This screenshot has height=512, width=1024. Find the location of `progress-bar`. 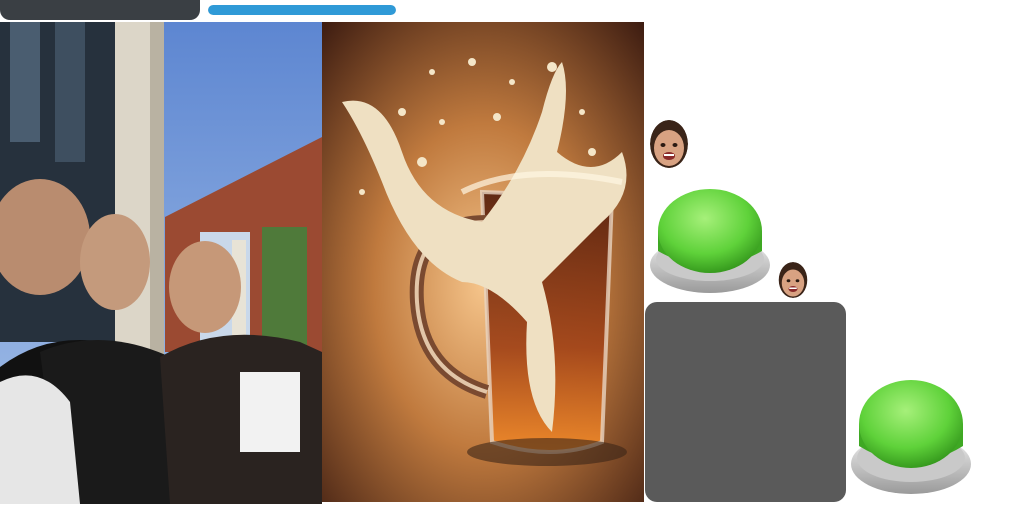

progress-bar is located at coordinates (302, 10).